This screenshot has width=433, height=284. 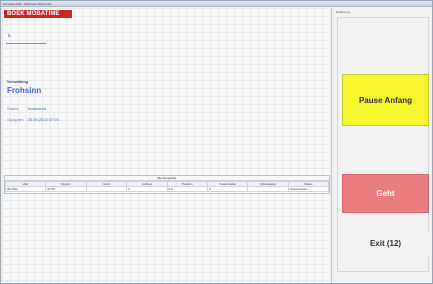 I want to click on panel-label: Erfassung, so click(x=343, y=12).